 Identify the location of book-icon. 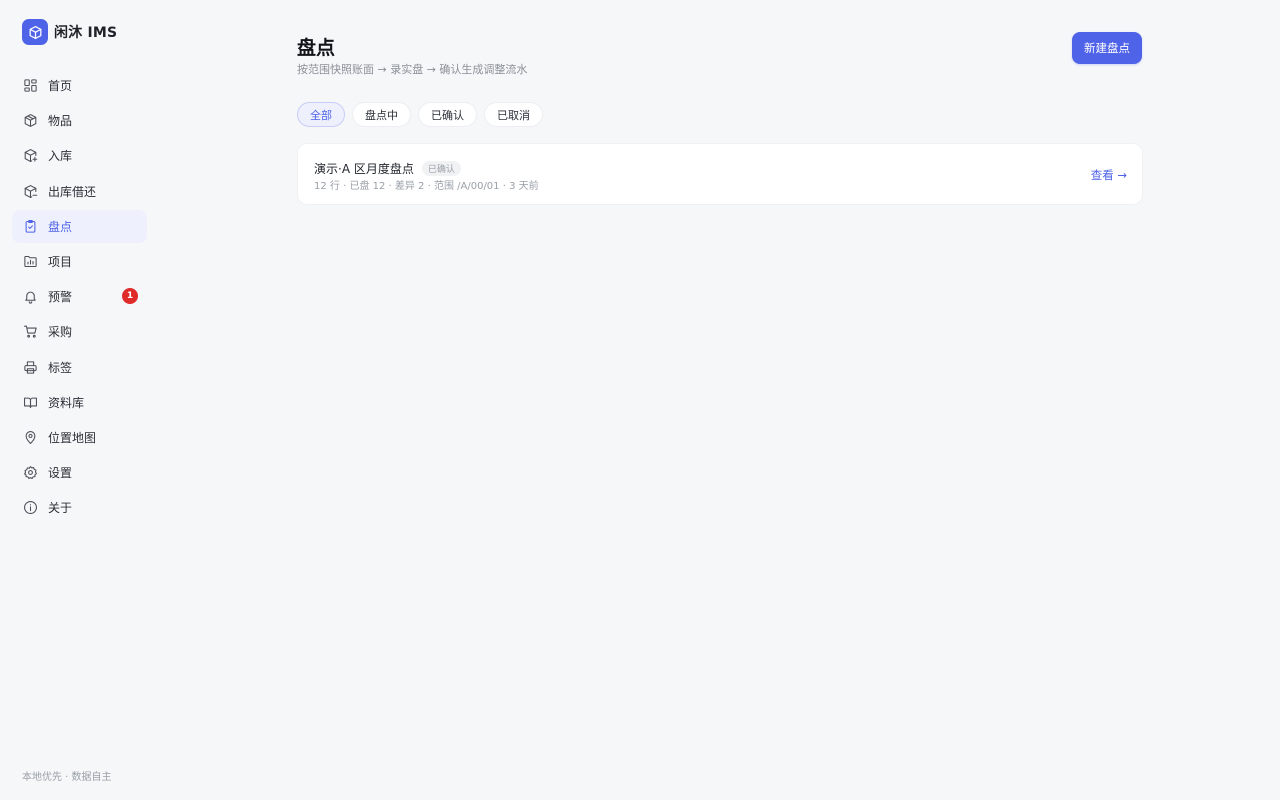
(30, 402).